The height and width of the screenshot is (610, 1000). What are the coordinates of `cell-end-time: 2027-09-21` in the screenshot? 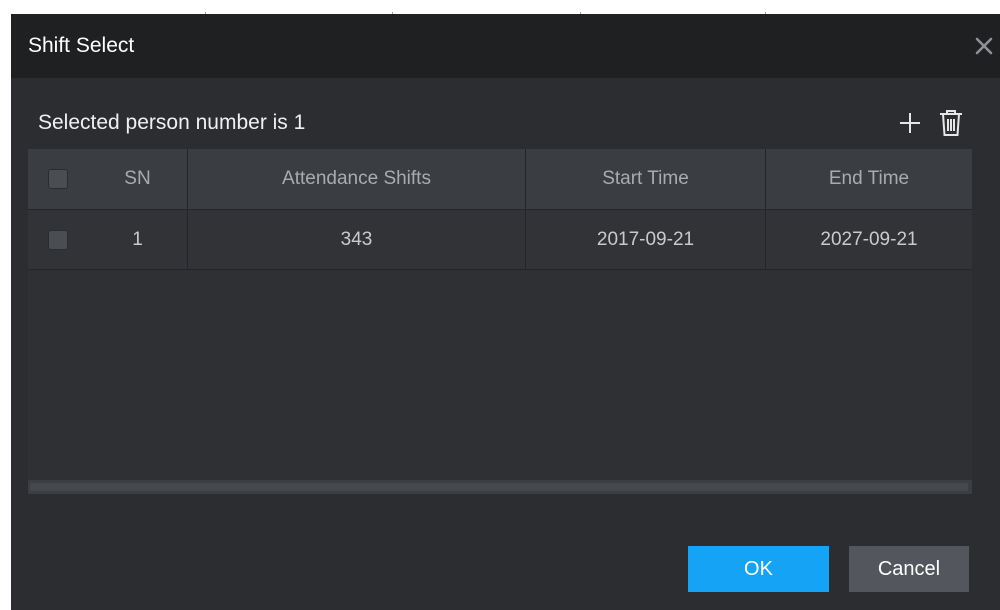 It's located at (869, 239).